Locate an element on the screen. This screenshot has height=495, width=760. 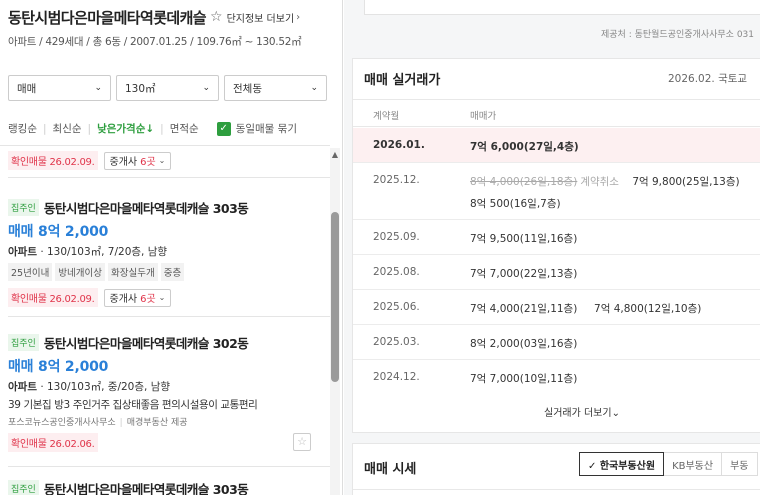
scroll-up-icon: ▲ is located at coordinates (335, 154).